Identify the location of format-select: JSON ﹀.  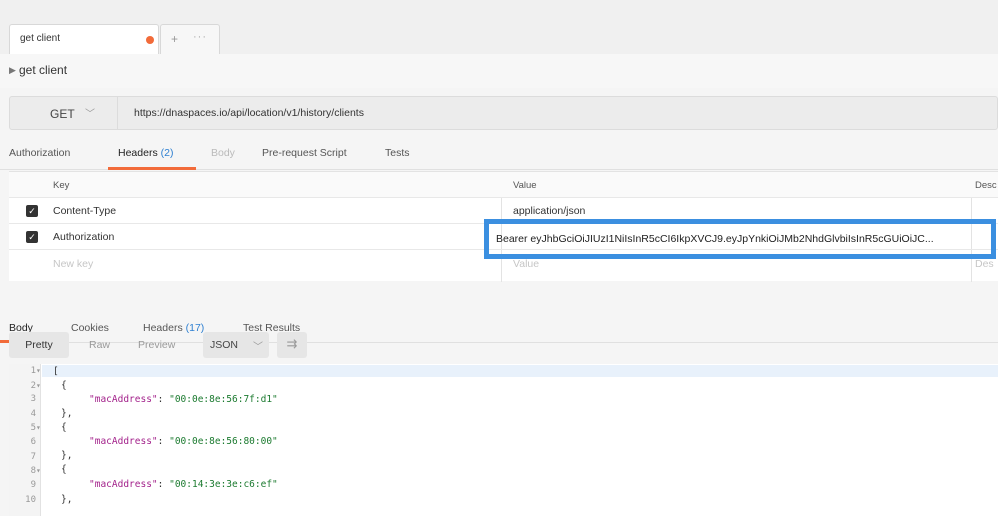
(236, 345).